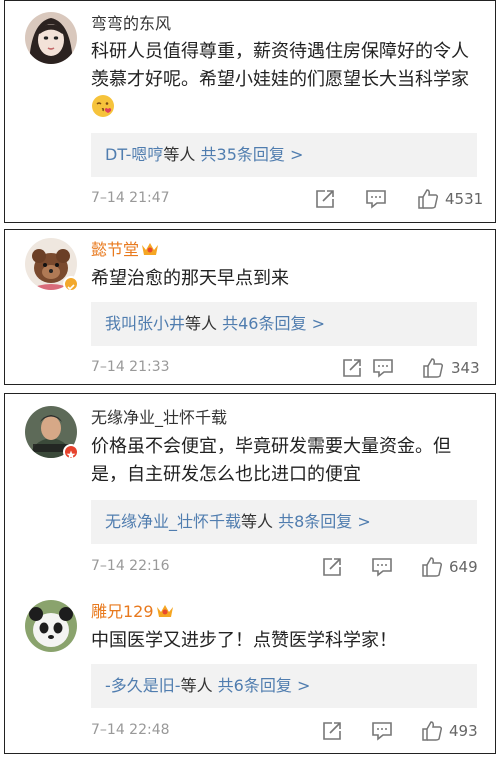 This screenshot has width=500, height=759. What do you see at coordinates (122, 611) in the screenshot?
I see `username-text: 雕兄129` at bounding box center [122, 611].